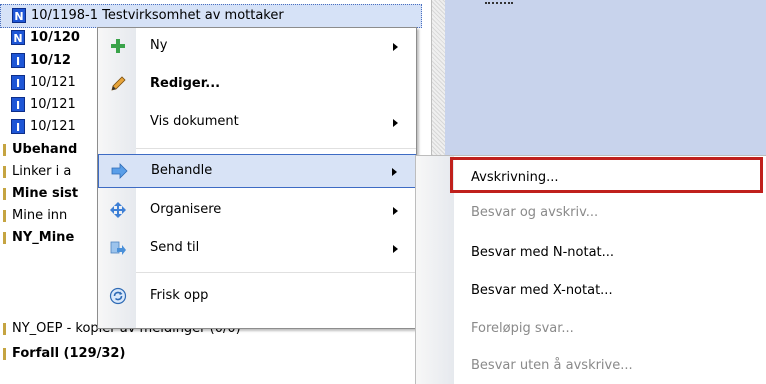 The width and height of the screenshot is (766, 384). I want to click on dotted-mark, so click(499, 4).